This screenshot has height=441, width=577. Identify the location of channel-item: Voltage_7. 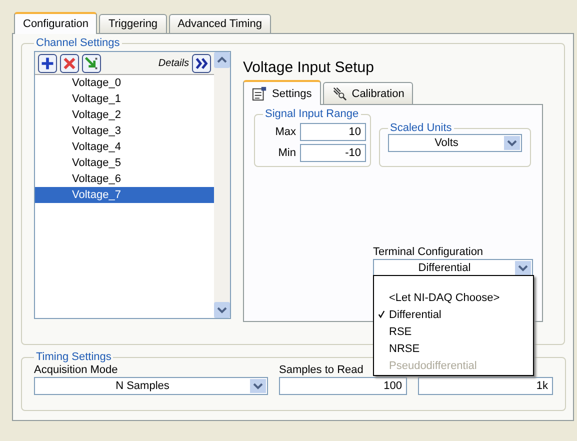
(124, 195).